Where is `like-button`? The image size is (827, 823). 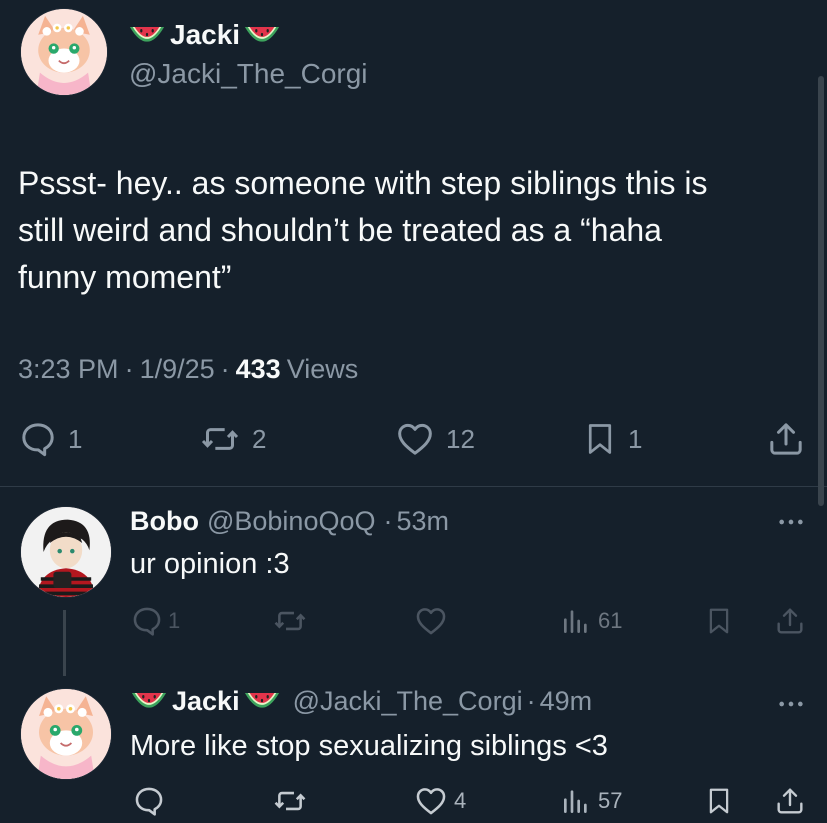 like-button is located at coordinates (431, 621).